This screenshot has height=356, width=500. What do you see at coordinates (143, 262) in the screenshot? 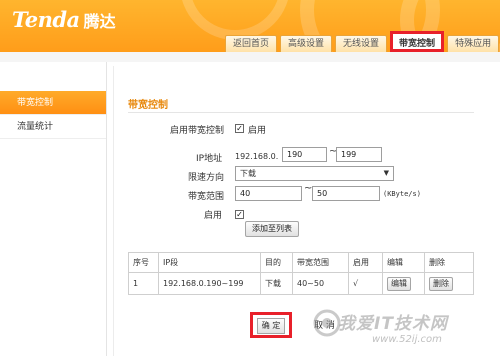
I see `column-header-index: 序号` at bounding box center [143, 262].